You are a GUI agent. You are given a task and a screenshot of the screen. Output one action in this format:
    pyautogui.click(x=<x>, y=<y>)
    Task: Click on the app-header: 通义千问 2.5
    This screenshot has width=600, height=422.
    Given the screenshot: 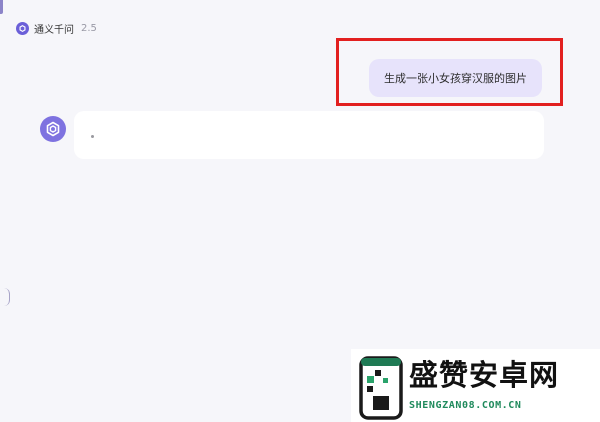 What is the action you would take?
    pyautogui.click(x=56, y=28)
    